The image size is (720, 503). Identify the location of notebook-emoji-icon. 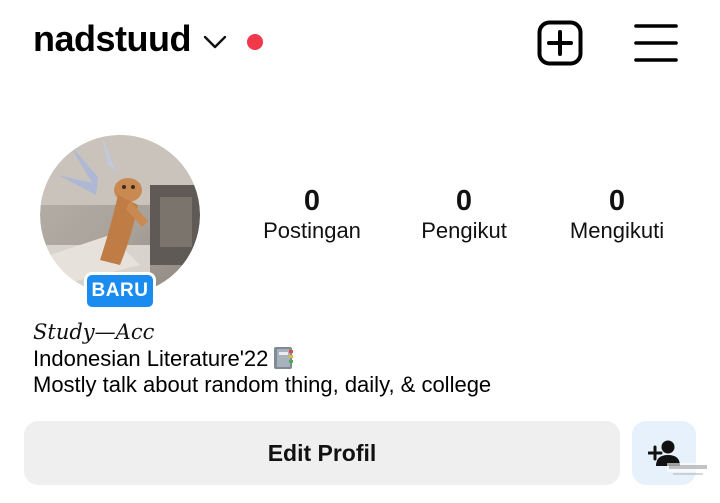
(284, 358).